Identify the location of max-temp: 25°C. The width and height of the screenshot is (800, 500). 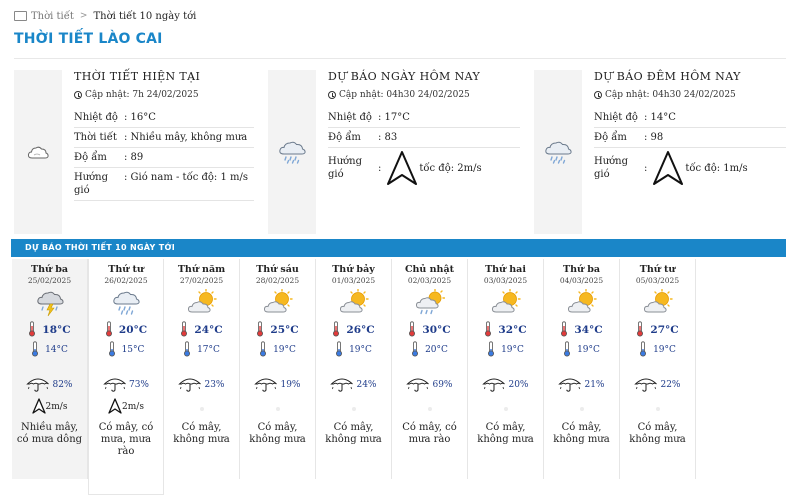
(284, 330).